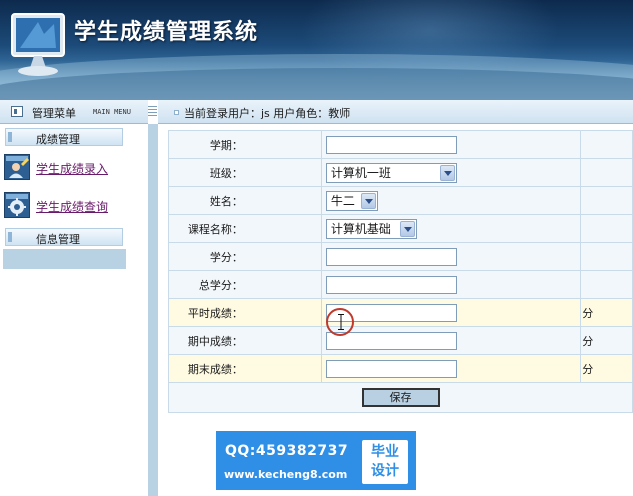 The image size is (633, 496). I want to click on field-label: 期中成绩：, so click(245, 340).